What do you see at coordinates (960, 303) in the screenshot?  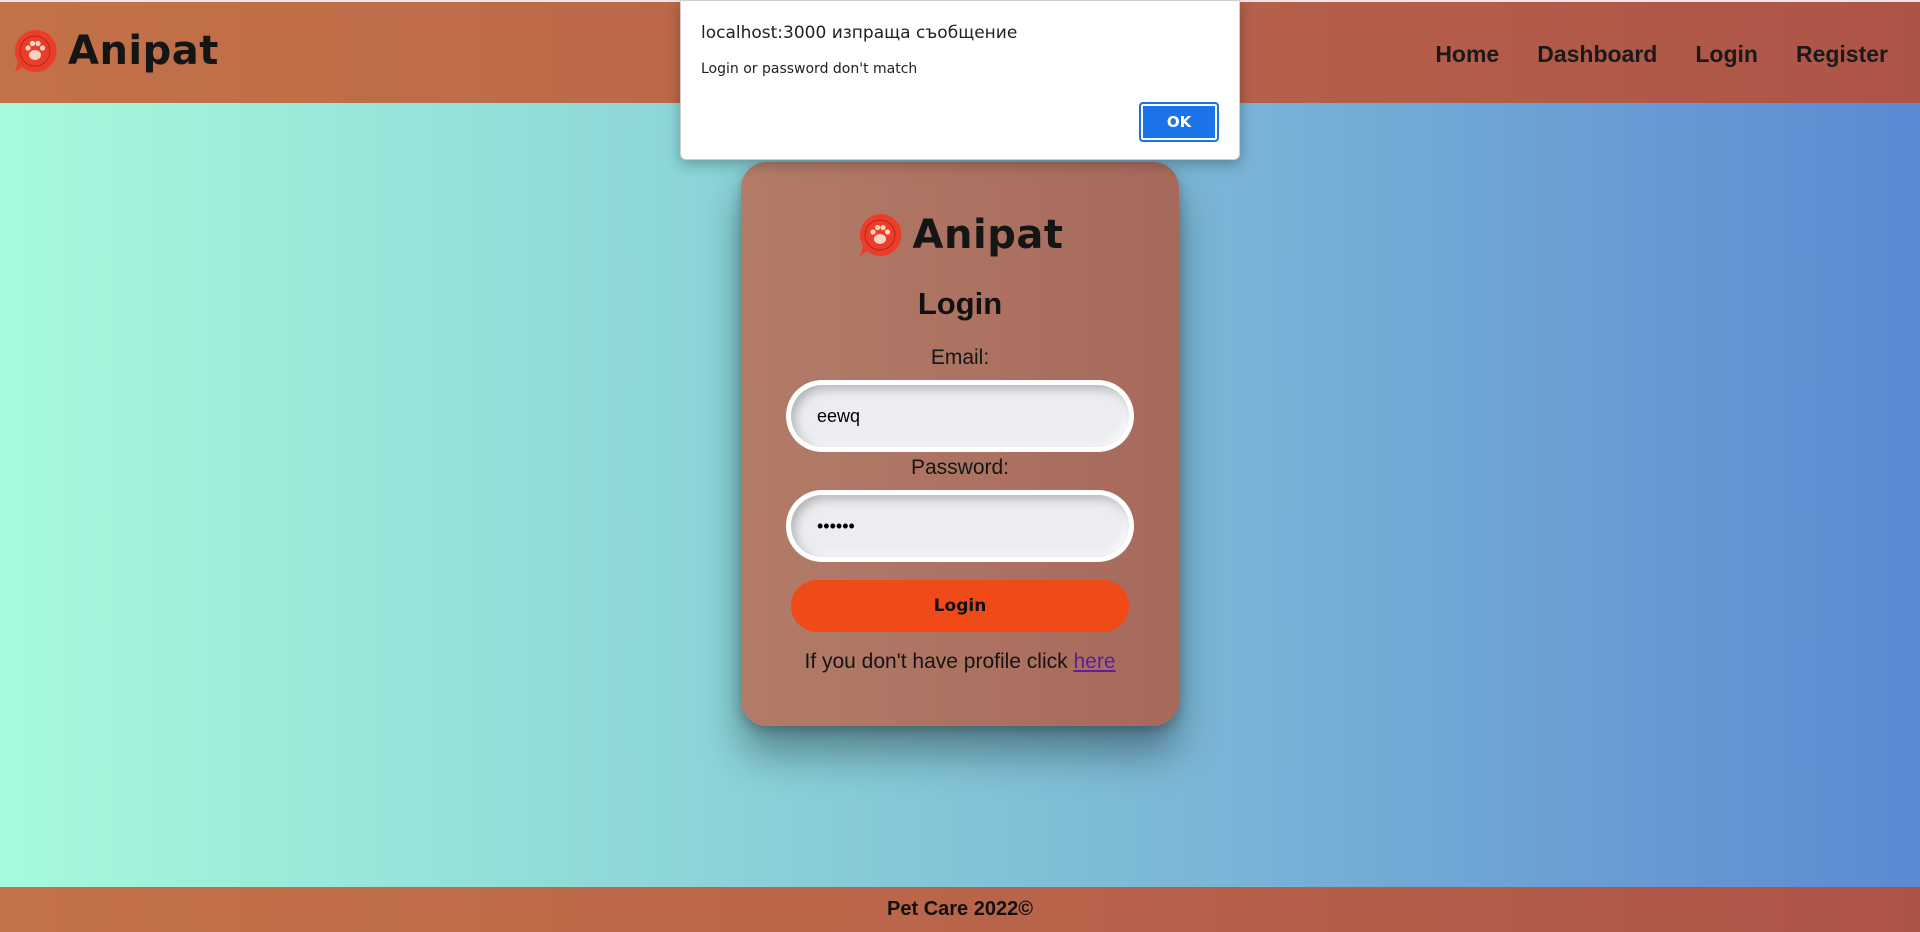 I see `login-title: Login` at bounding box center [960, 303].